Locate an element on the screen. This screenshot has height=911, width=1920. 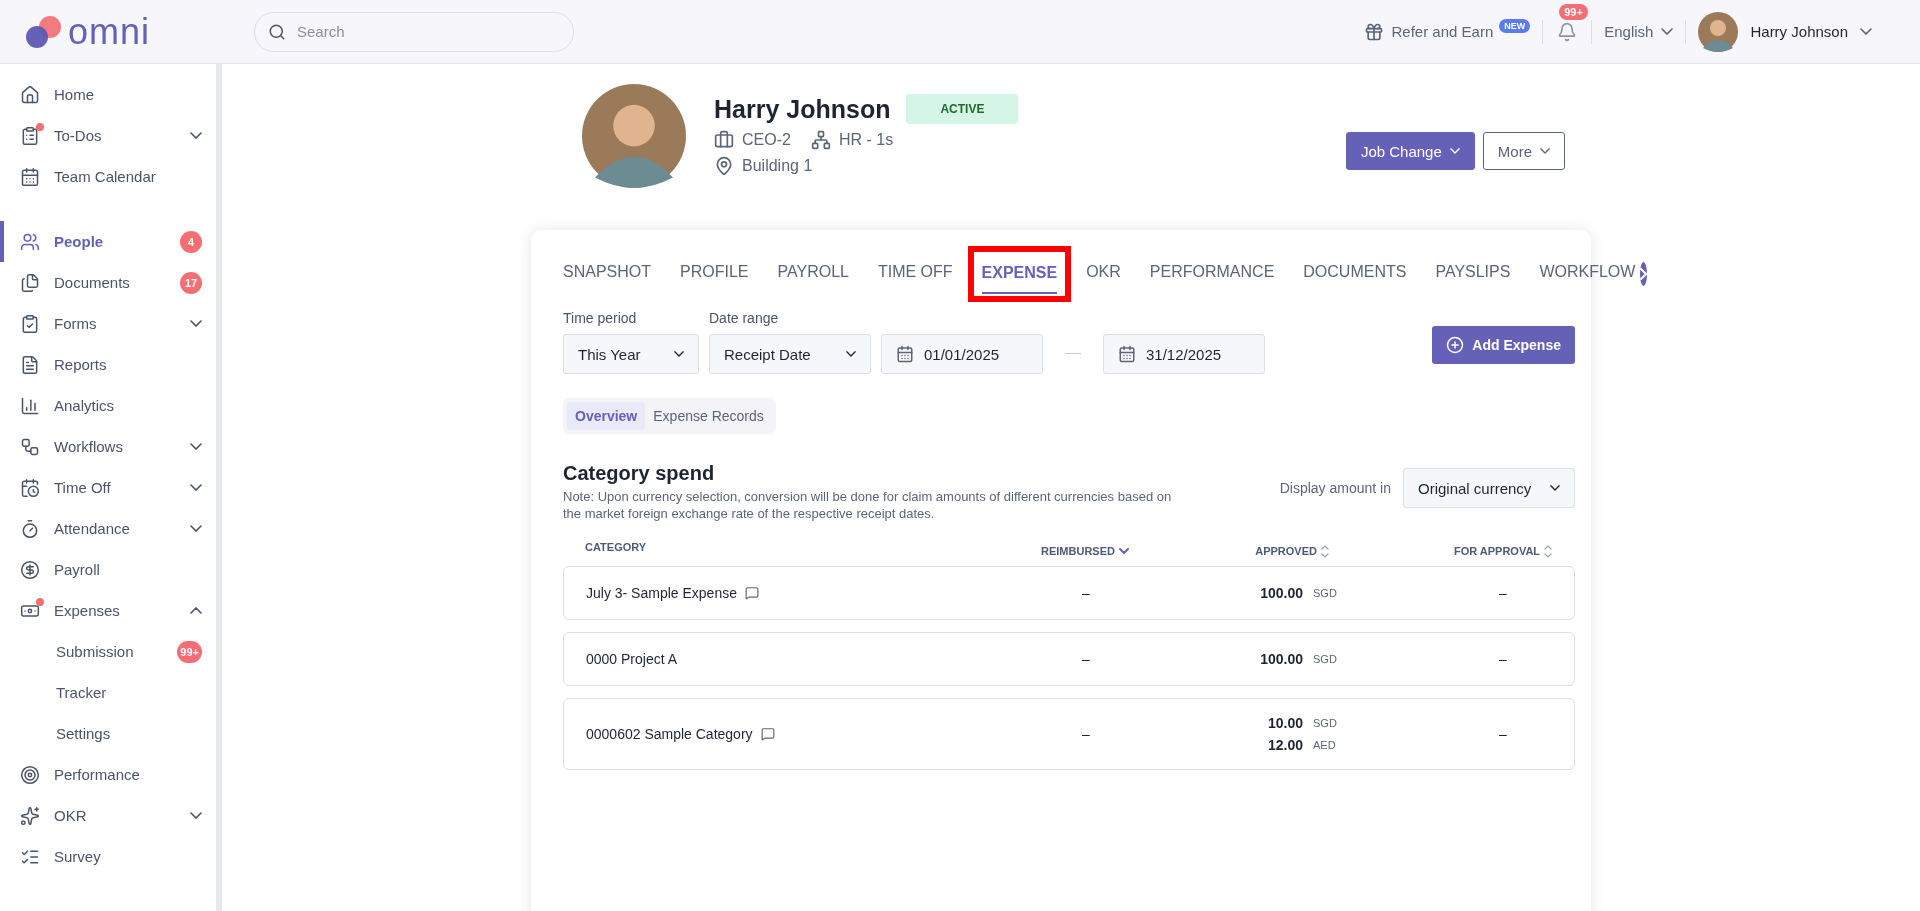
column-header: FOR APPROVAL is located at coordinates (1503, 547).